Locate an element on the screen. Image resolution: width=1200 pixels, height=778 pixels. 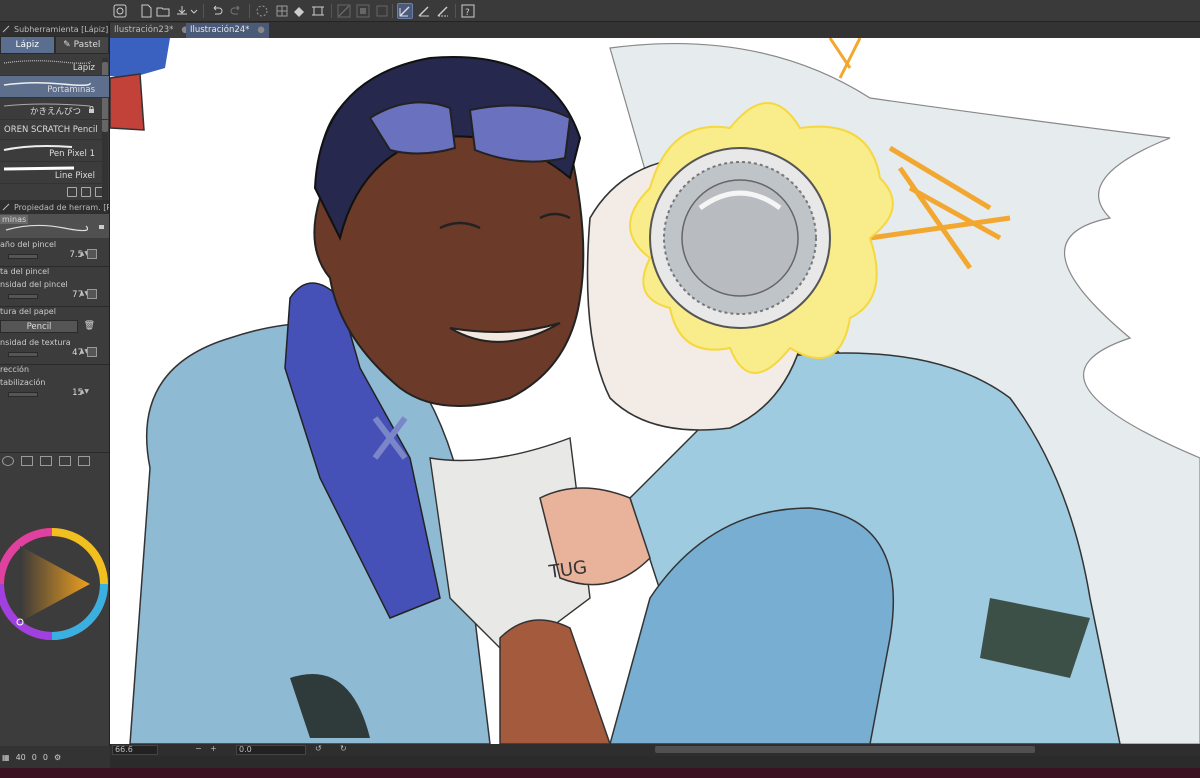
texture-toggle is located at coordinates (92, 352).